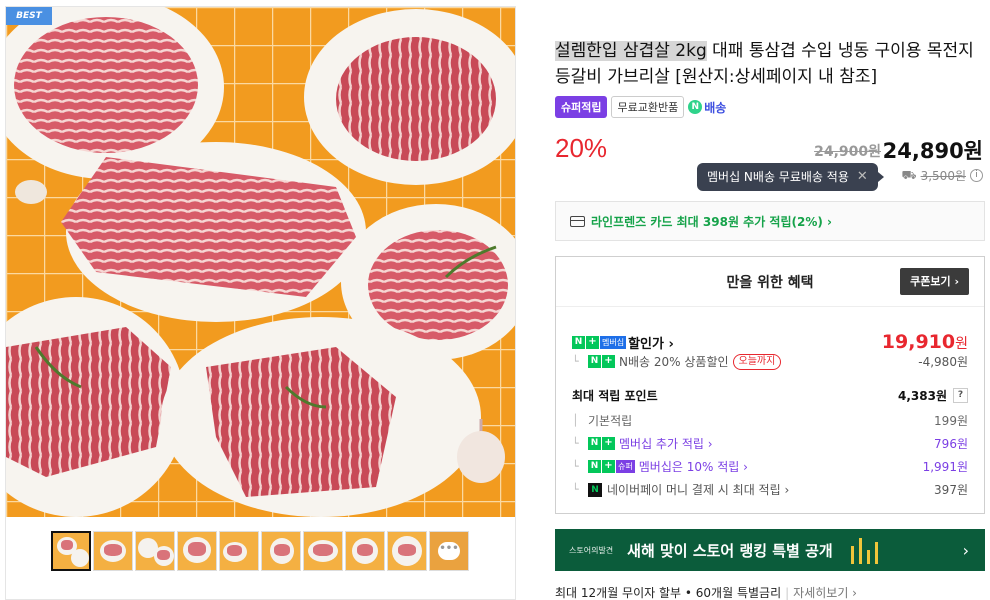 This screenshot has width=990, height=600. I want to click on discount-price-value: 19,910원, so click(925, 342).